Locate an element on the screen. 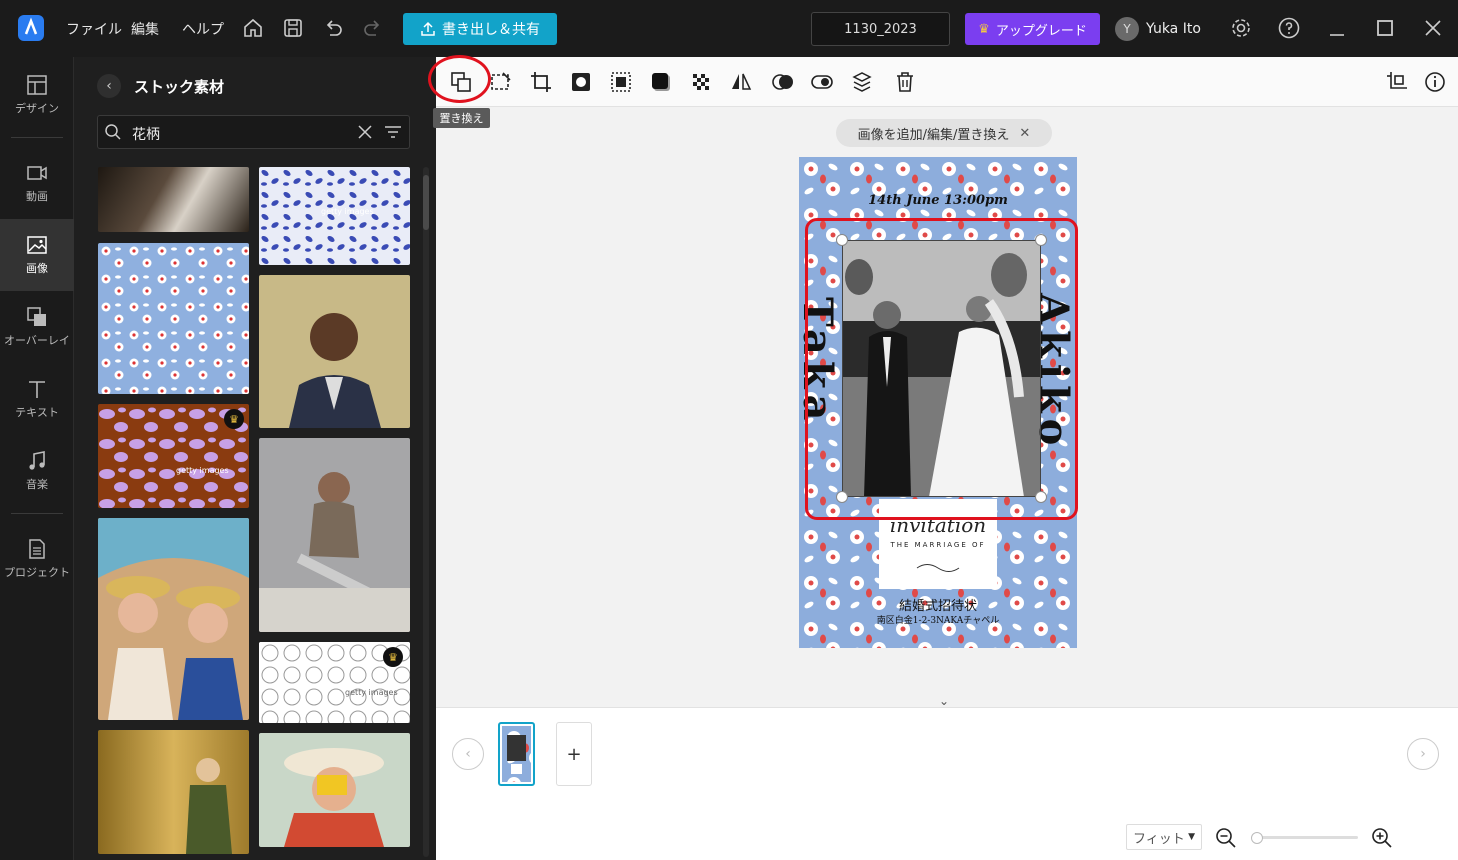  search-icon is located at coordinates (113, 132).